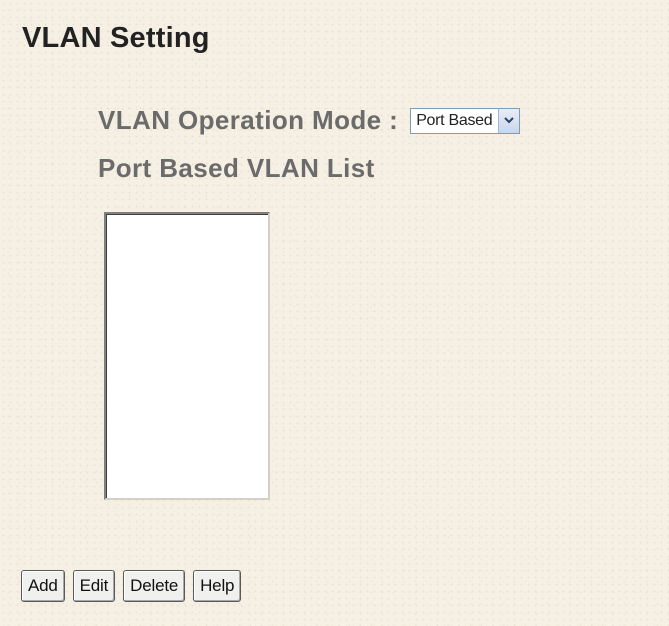 This screenshot has width=669, height=626. Describe the element at coordinates (454, 120) in the screenshot. I see `vlan-mode-selected-value: Port Based` at that location.